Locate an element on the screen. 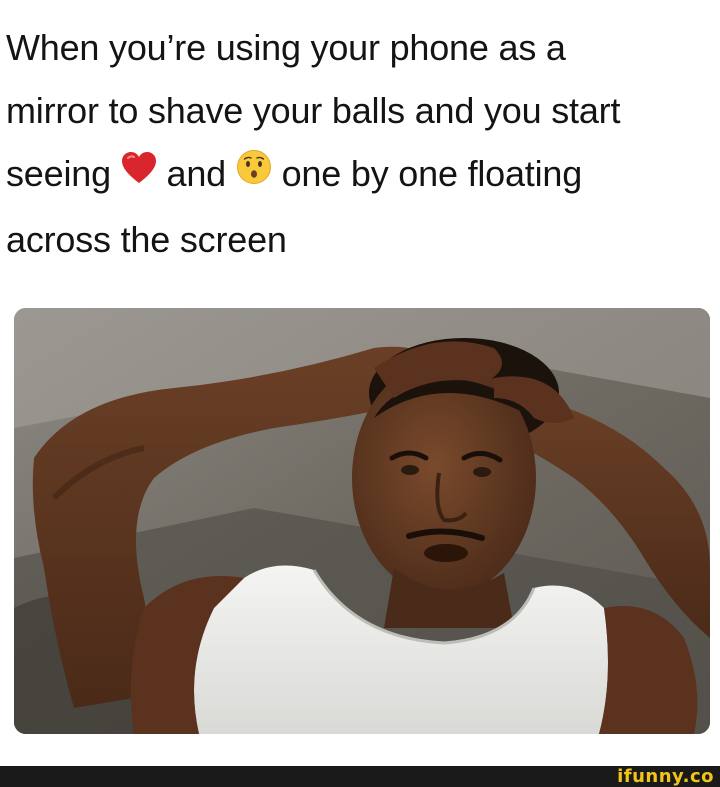 The height and width of the screenshot is (787, 720). caption-line-3: seeing and one by one floating is located at coordinates (360, 175).